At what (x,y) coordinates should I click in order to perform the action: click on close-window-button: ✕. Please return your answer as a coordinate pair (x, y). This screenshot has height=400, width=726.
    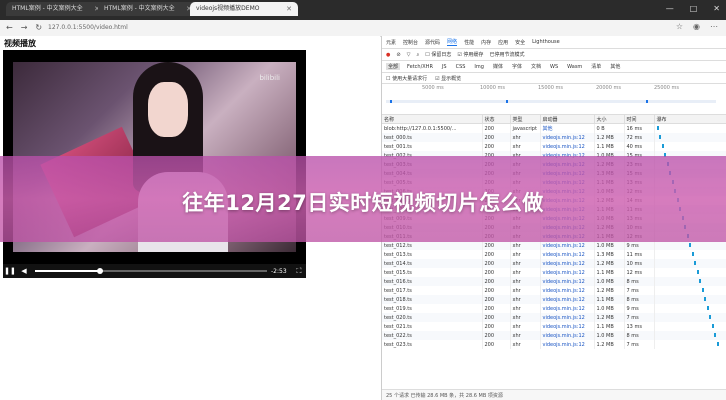
    Looking at the image, I should click on (716, 8).